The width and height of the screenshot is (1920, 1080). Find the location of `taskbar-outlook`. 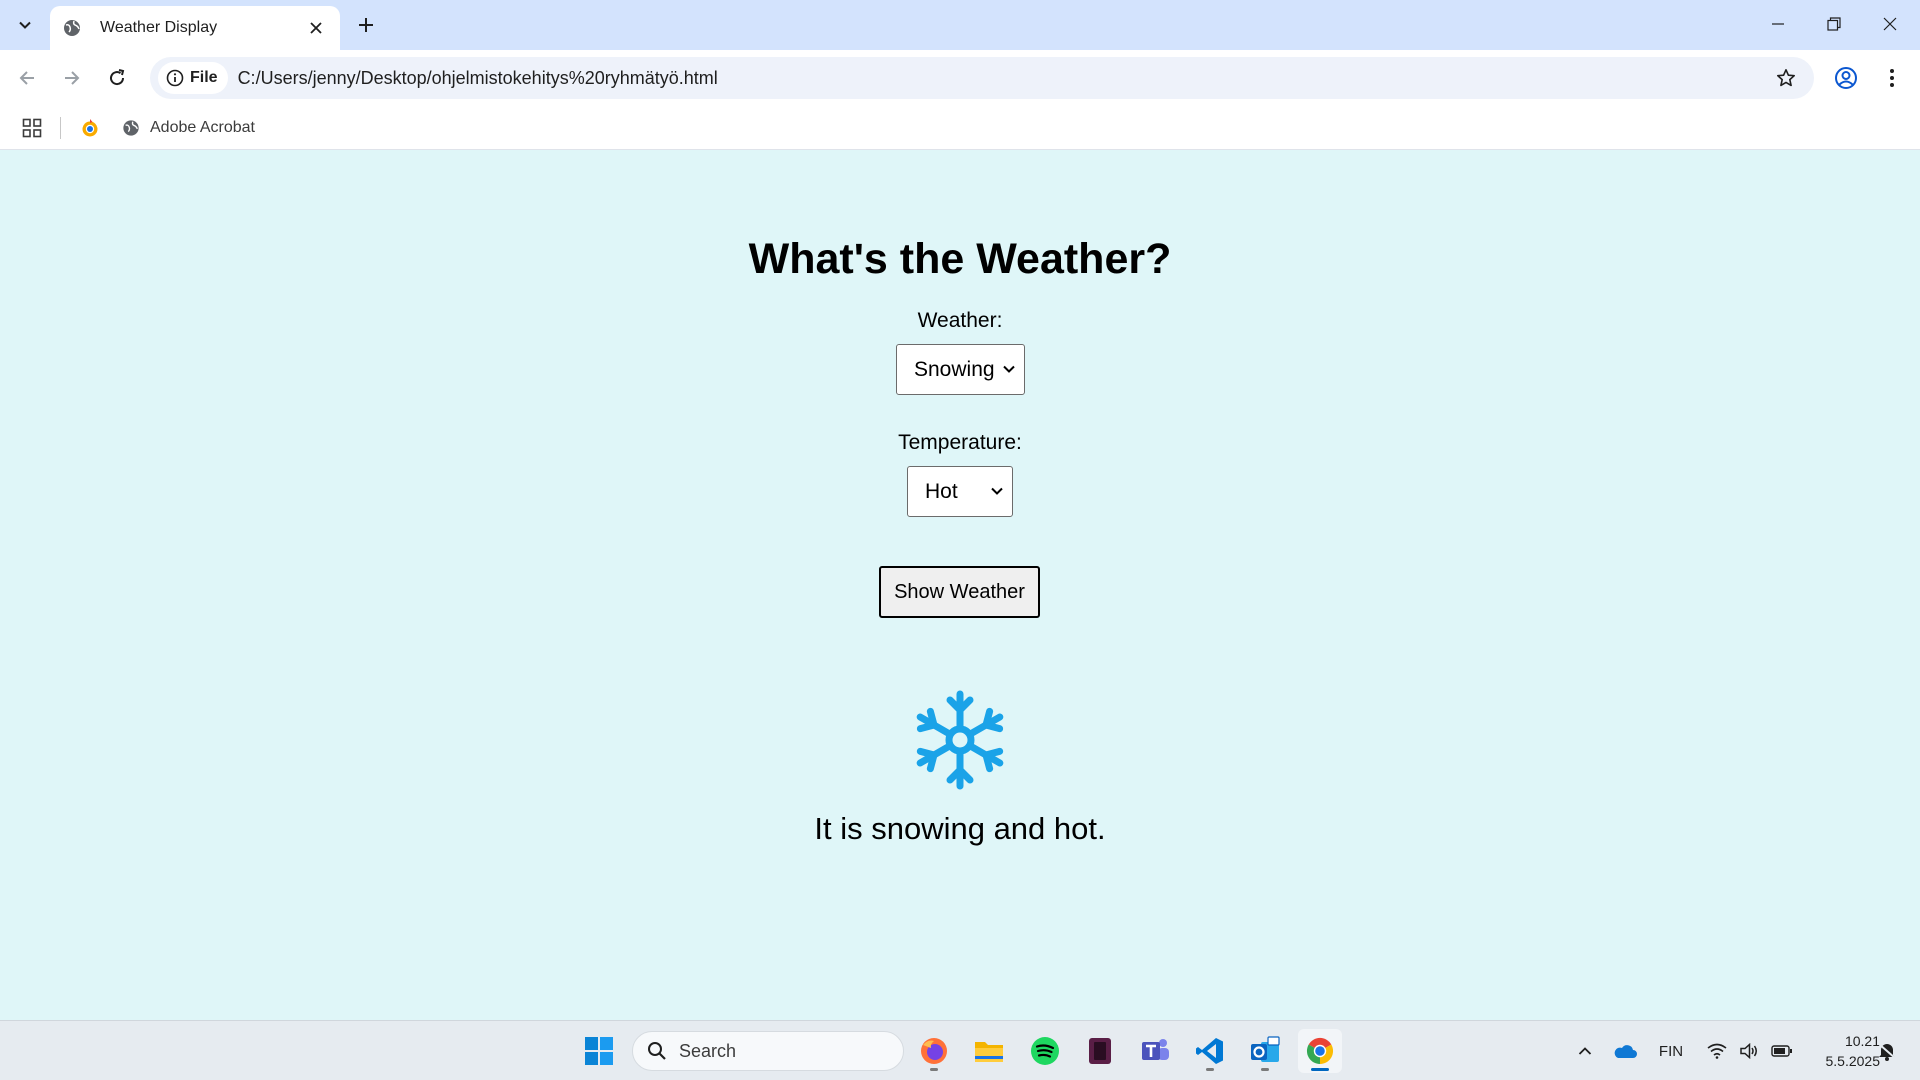

taskbar-outlook is located at coordinates (1265, 1051).